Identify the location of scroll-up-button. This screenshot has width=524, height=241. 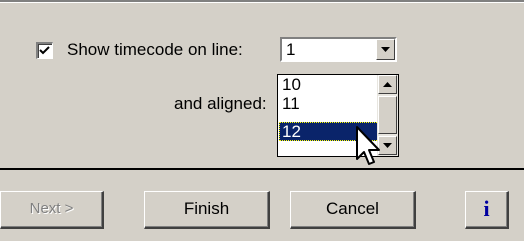
(387, 84).